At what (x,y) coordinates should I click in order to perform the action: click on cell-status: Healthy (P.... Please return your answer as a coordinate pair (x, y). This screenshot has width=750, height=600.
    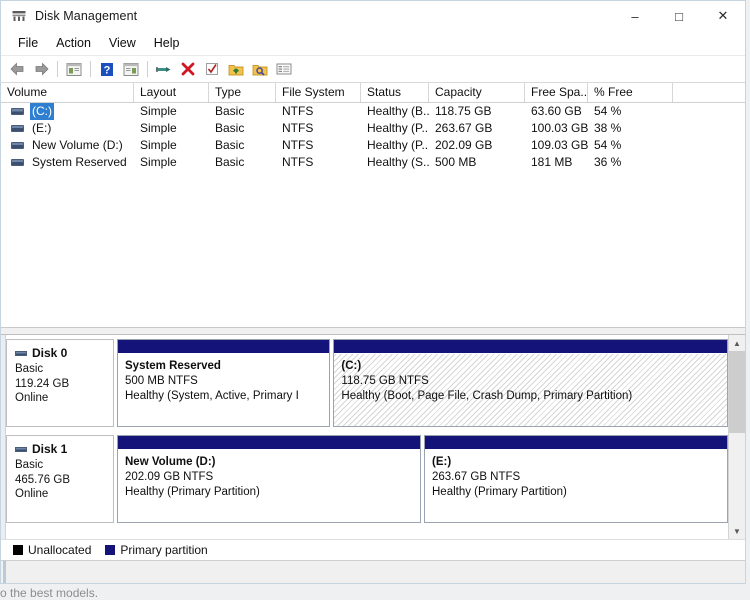
    Looking at the image, I should click on (398, 128).